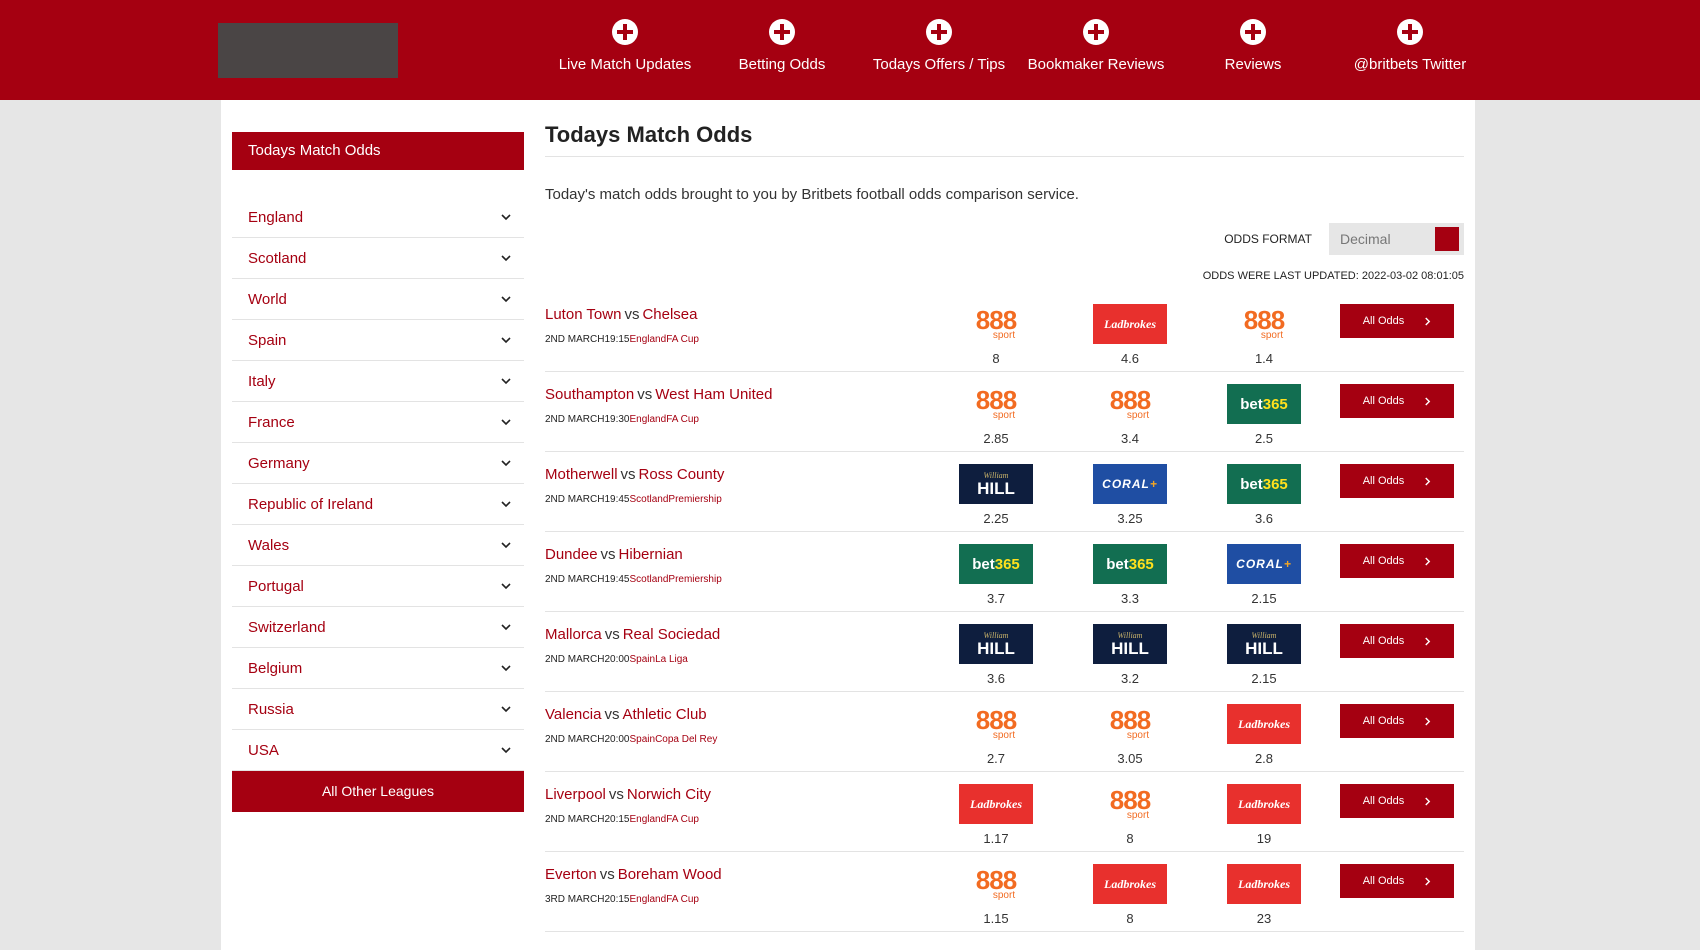 The height and width of the screenshot is (950, 1700). Describe the element at coordinates (1096, 45) in the screenshot. I see `nav-item-3: Bookmaker Reviews` at that location.